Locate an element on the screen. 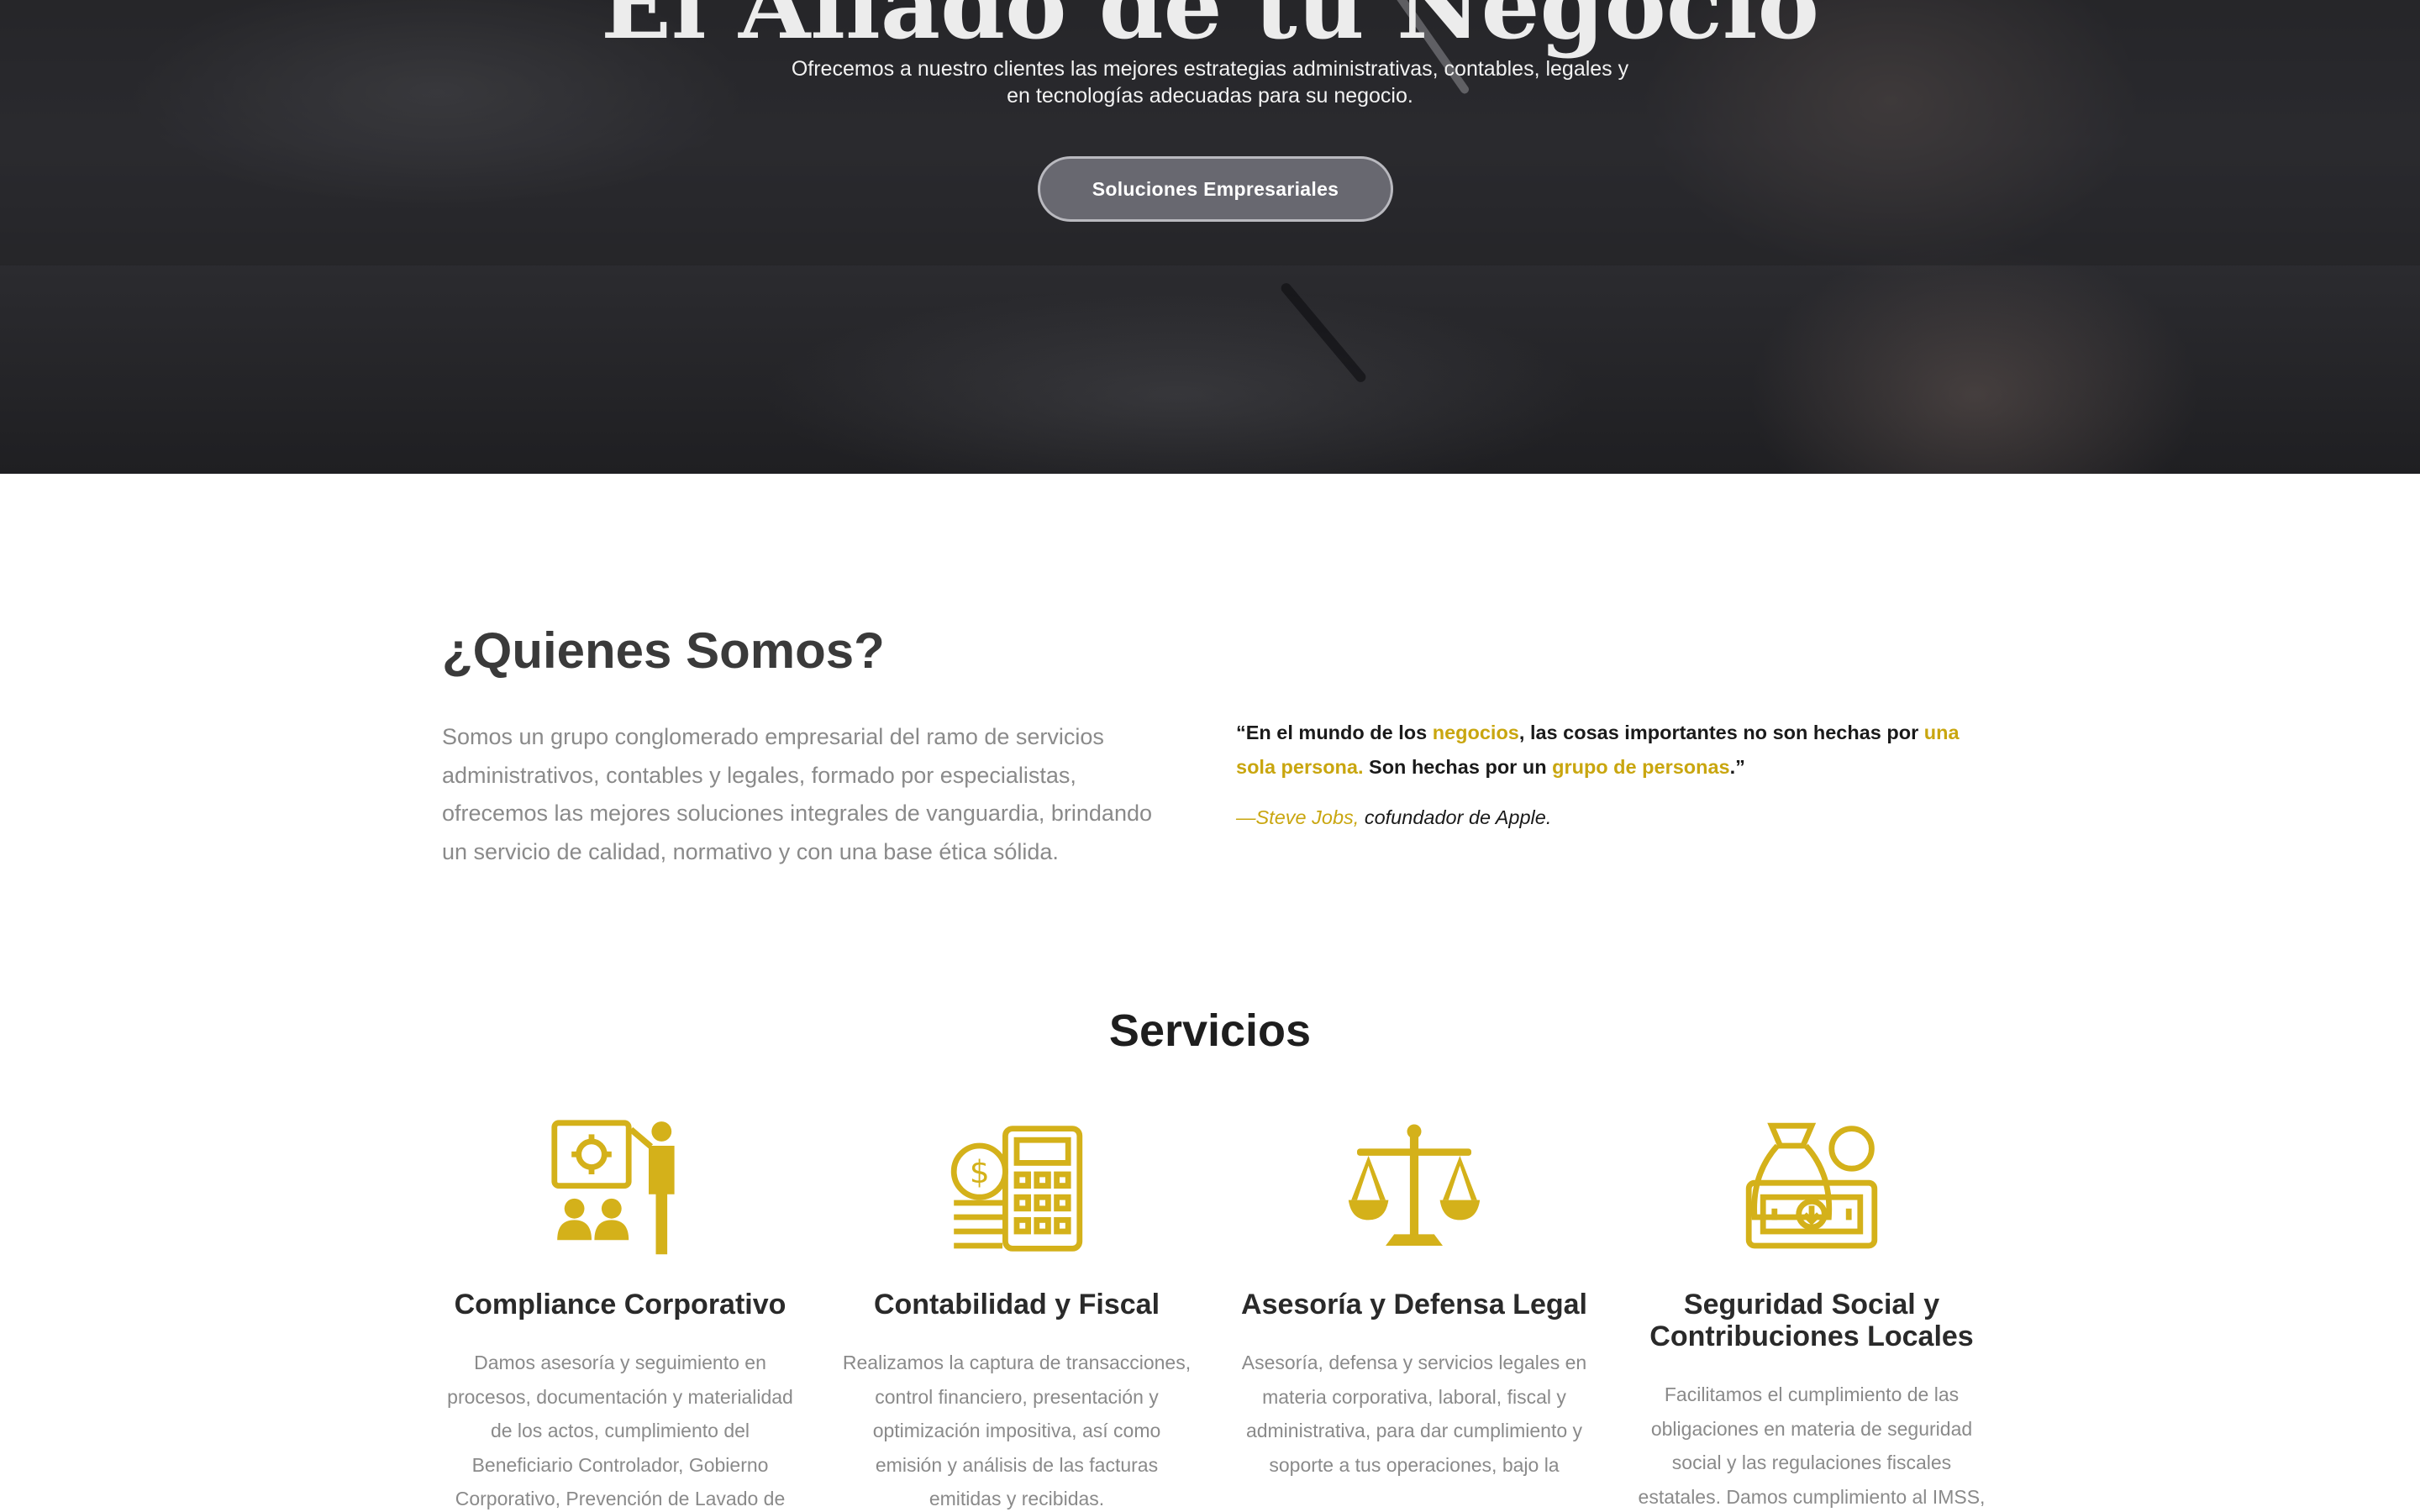 This screenshot has width=2420, height=1512. presentation-team-icon is located at coordinates (613, 1187).